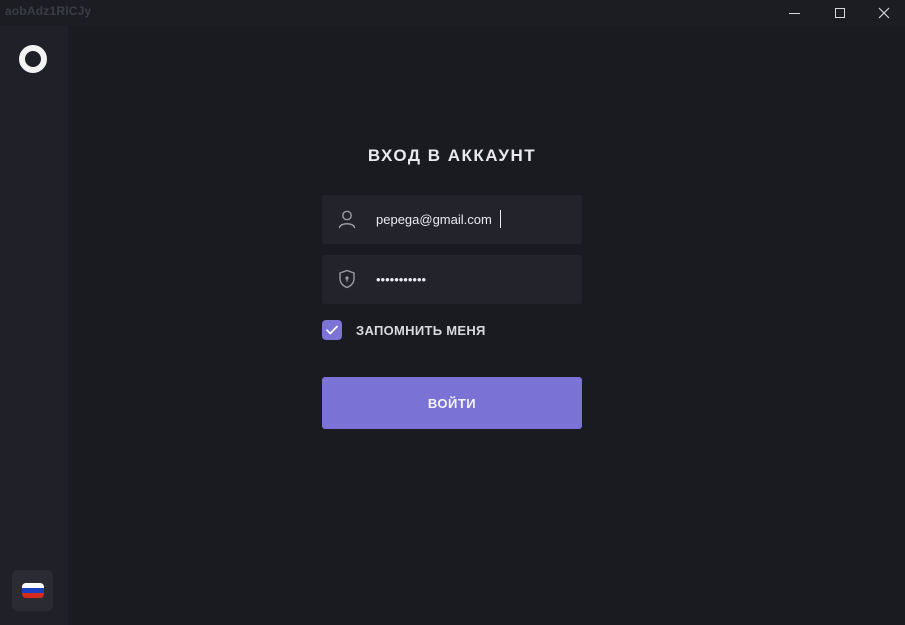 The width and height of the screenshot is (905, 625). Describe the element at coordinates (452, 403) in the screenshot. I see `login-button: ВОЙТИ` at that location.